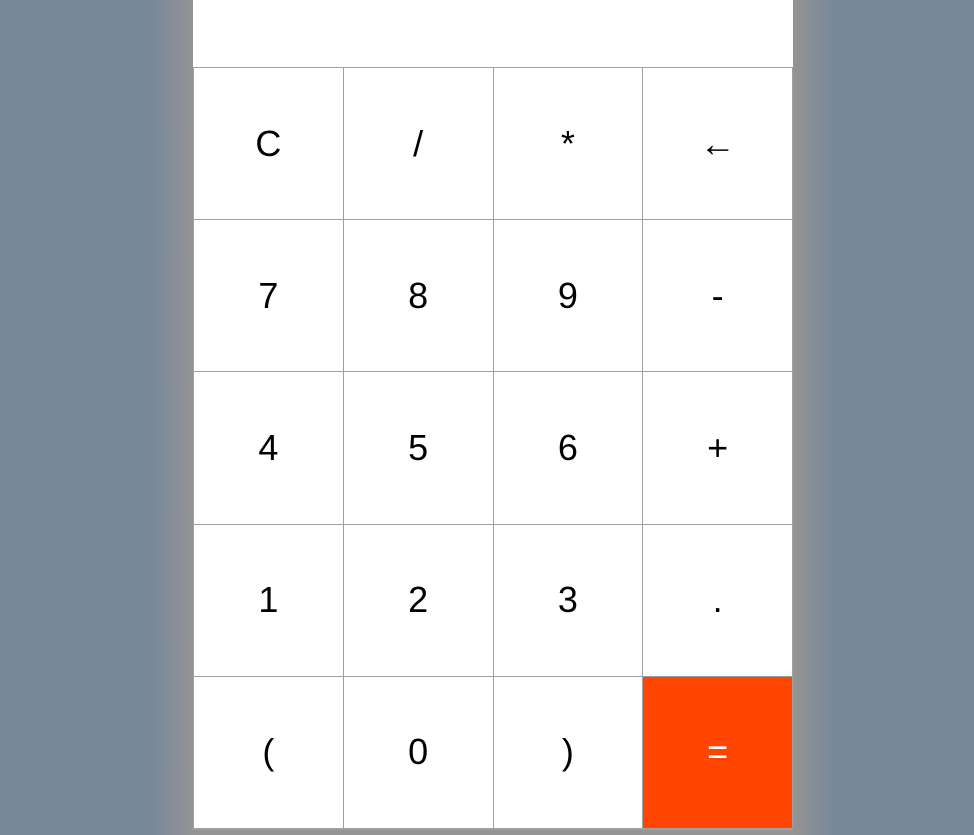 This screenshot has width=974, height=835. I want to click on digit-4-button: 4, so click(268, 448).